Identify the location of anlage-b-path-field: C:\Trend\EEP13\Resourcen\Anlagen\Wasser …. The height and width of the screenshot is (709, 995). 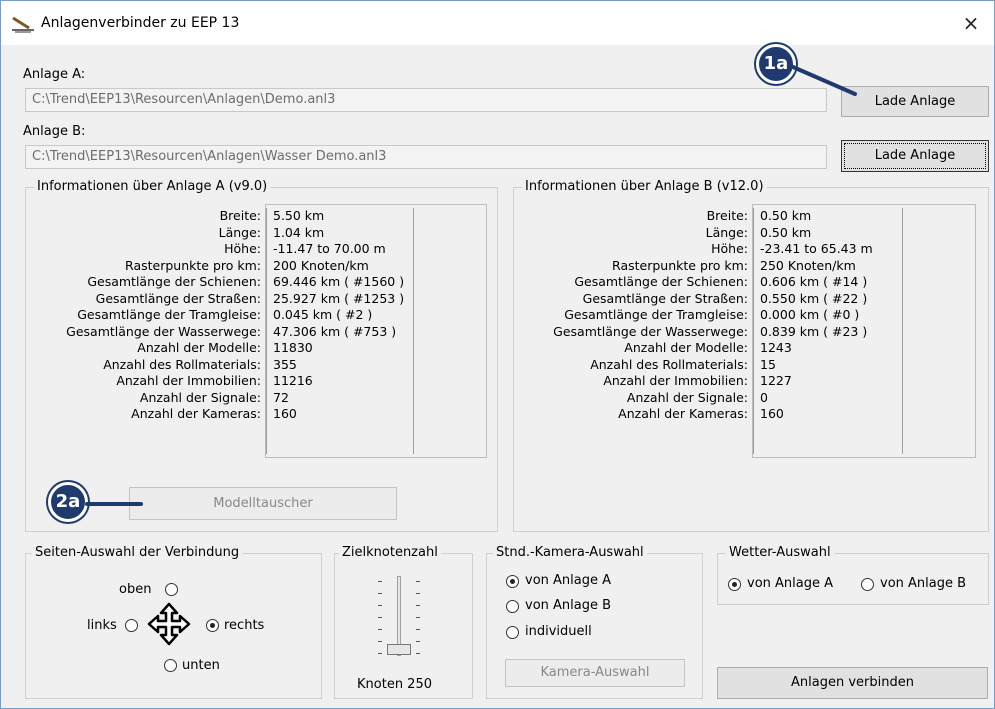
(426, 157).